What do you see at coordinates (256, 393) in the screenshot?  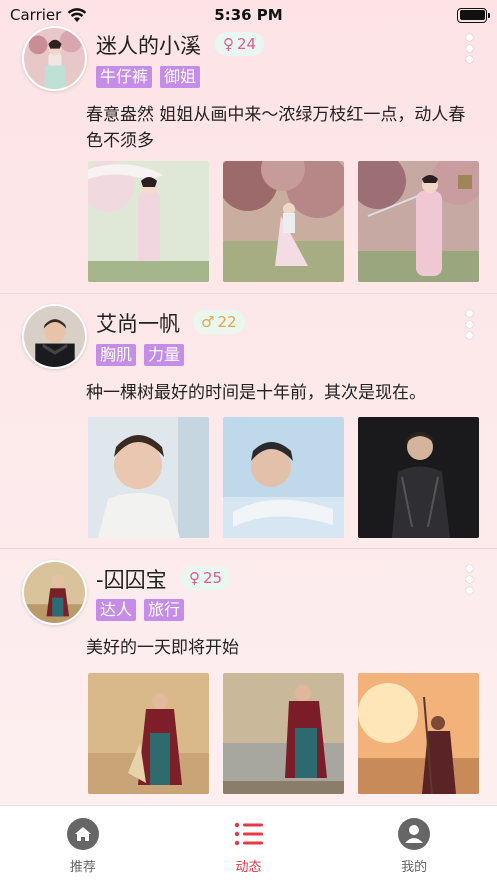 I see `post-content: 种一棵树最好的时间是十年前，其次是现在。` at bounding box center [256, 393].